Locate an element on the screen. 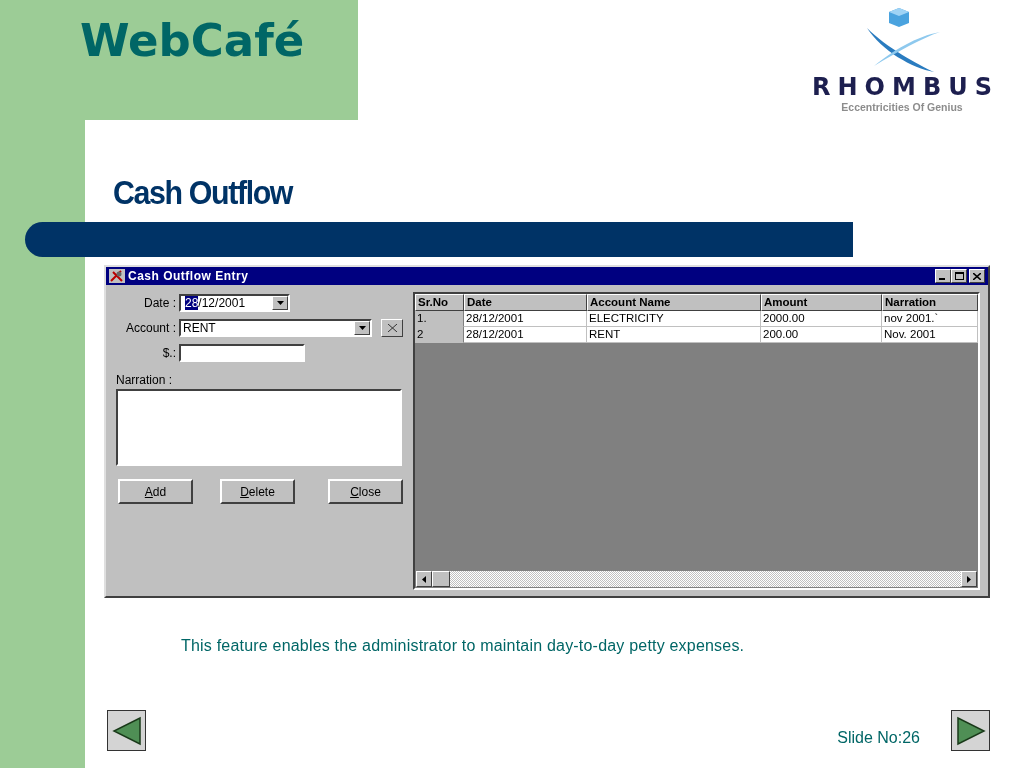 The image size is (1024, 768). row-header: 1. is located at coordinates (439, 319).